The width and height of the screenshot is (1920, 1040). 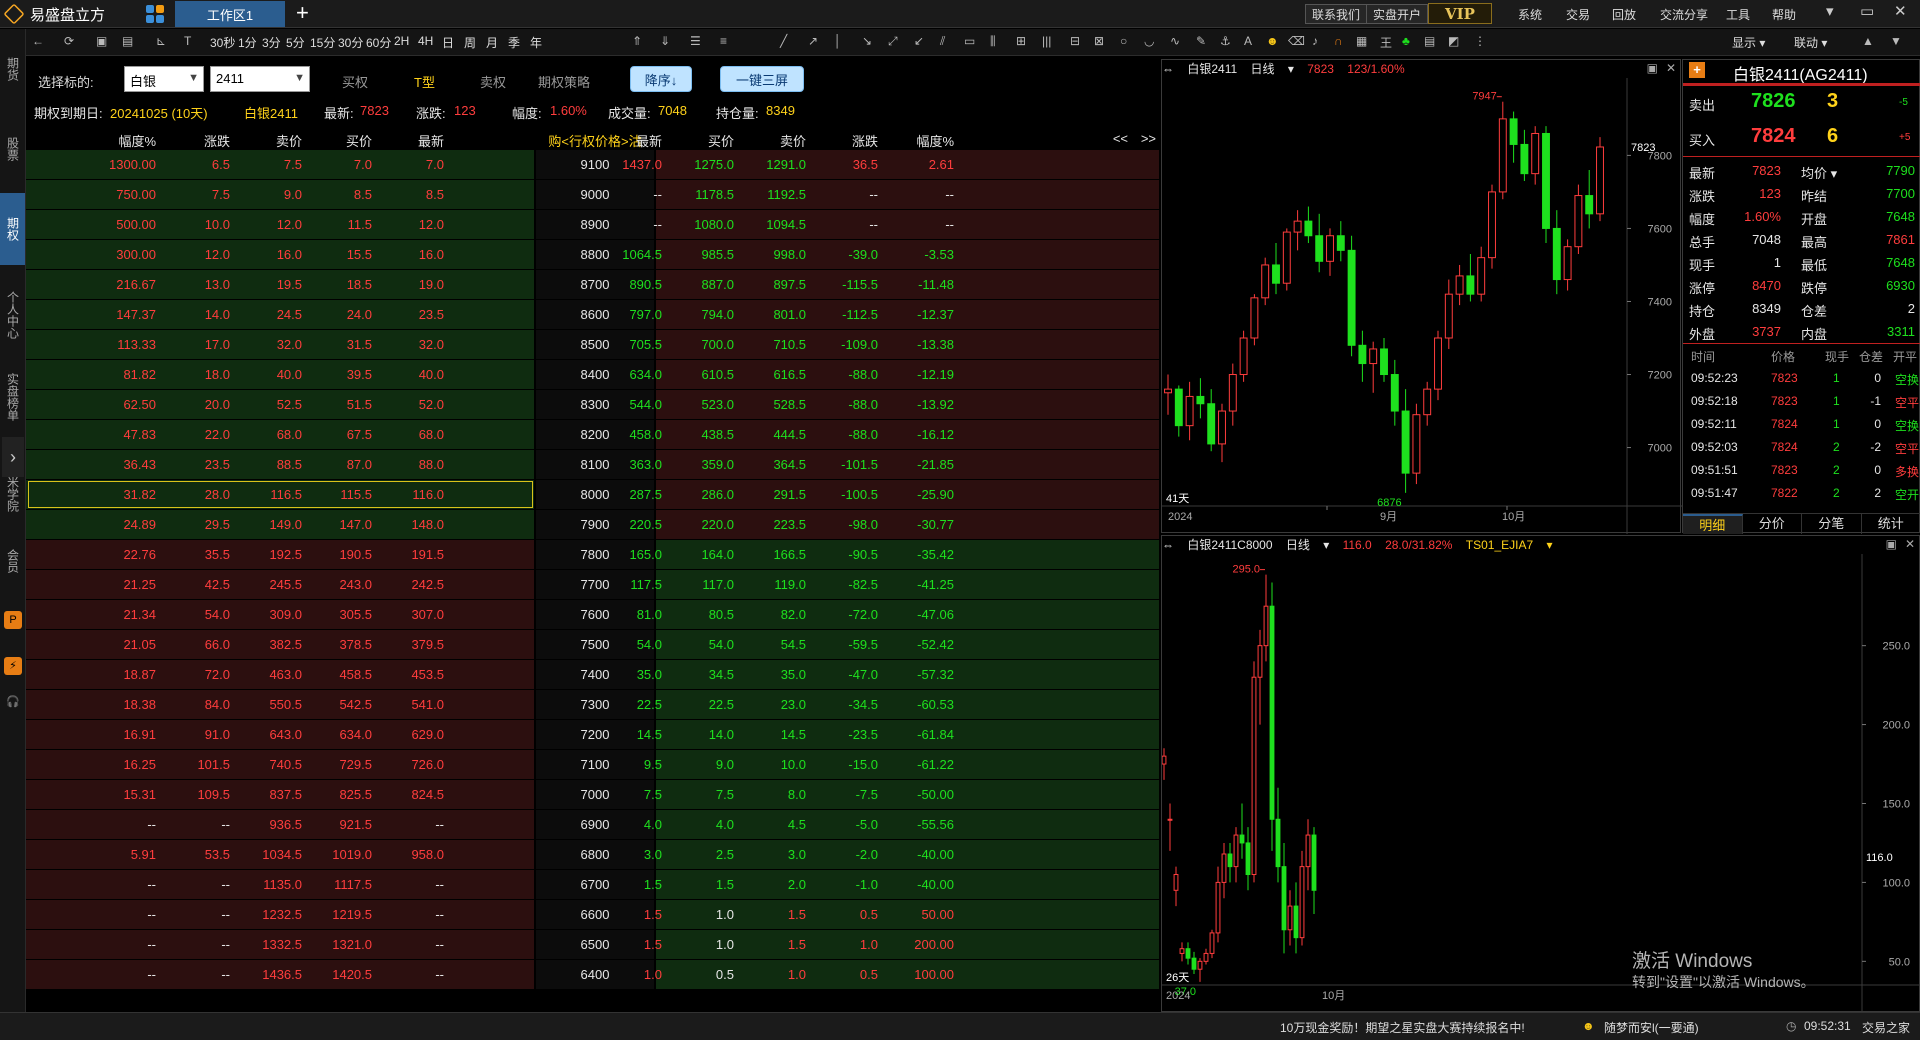 I want to click on put-cell: 794.0, so click(x=701, y=315).